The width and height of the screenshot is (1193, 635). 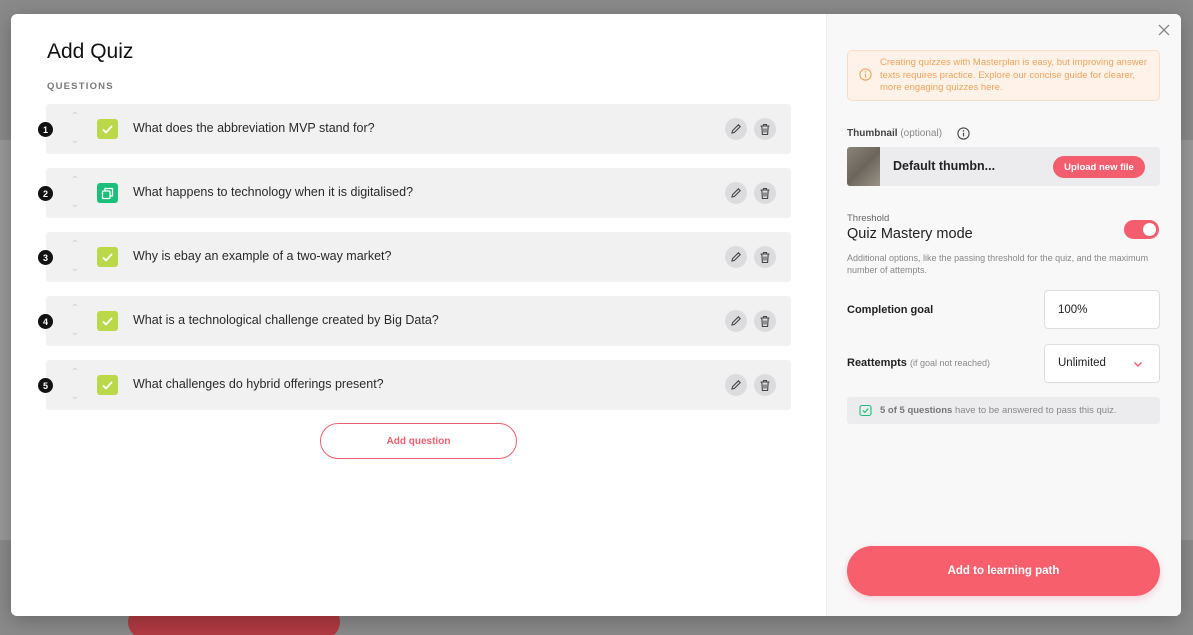 I want to click on chevron-down-icon, so click(x=1138, y=364).